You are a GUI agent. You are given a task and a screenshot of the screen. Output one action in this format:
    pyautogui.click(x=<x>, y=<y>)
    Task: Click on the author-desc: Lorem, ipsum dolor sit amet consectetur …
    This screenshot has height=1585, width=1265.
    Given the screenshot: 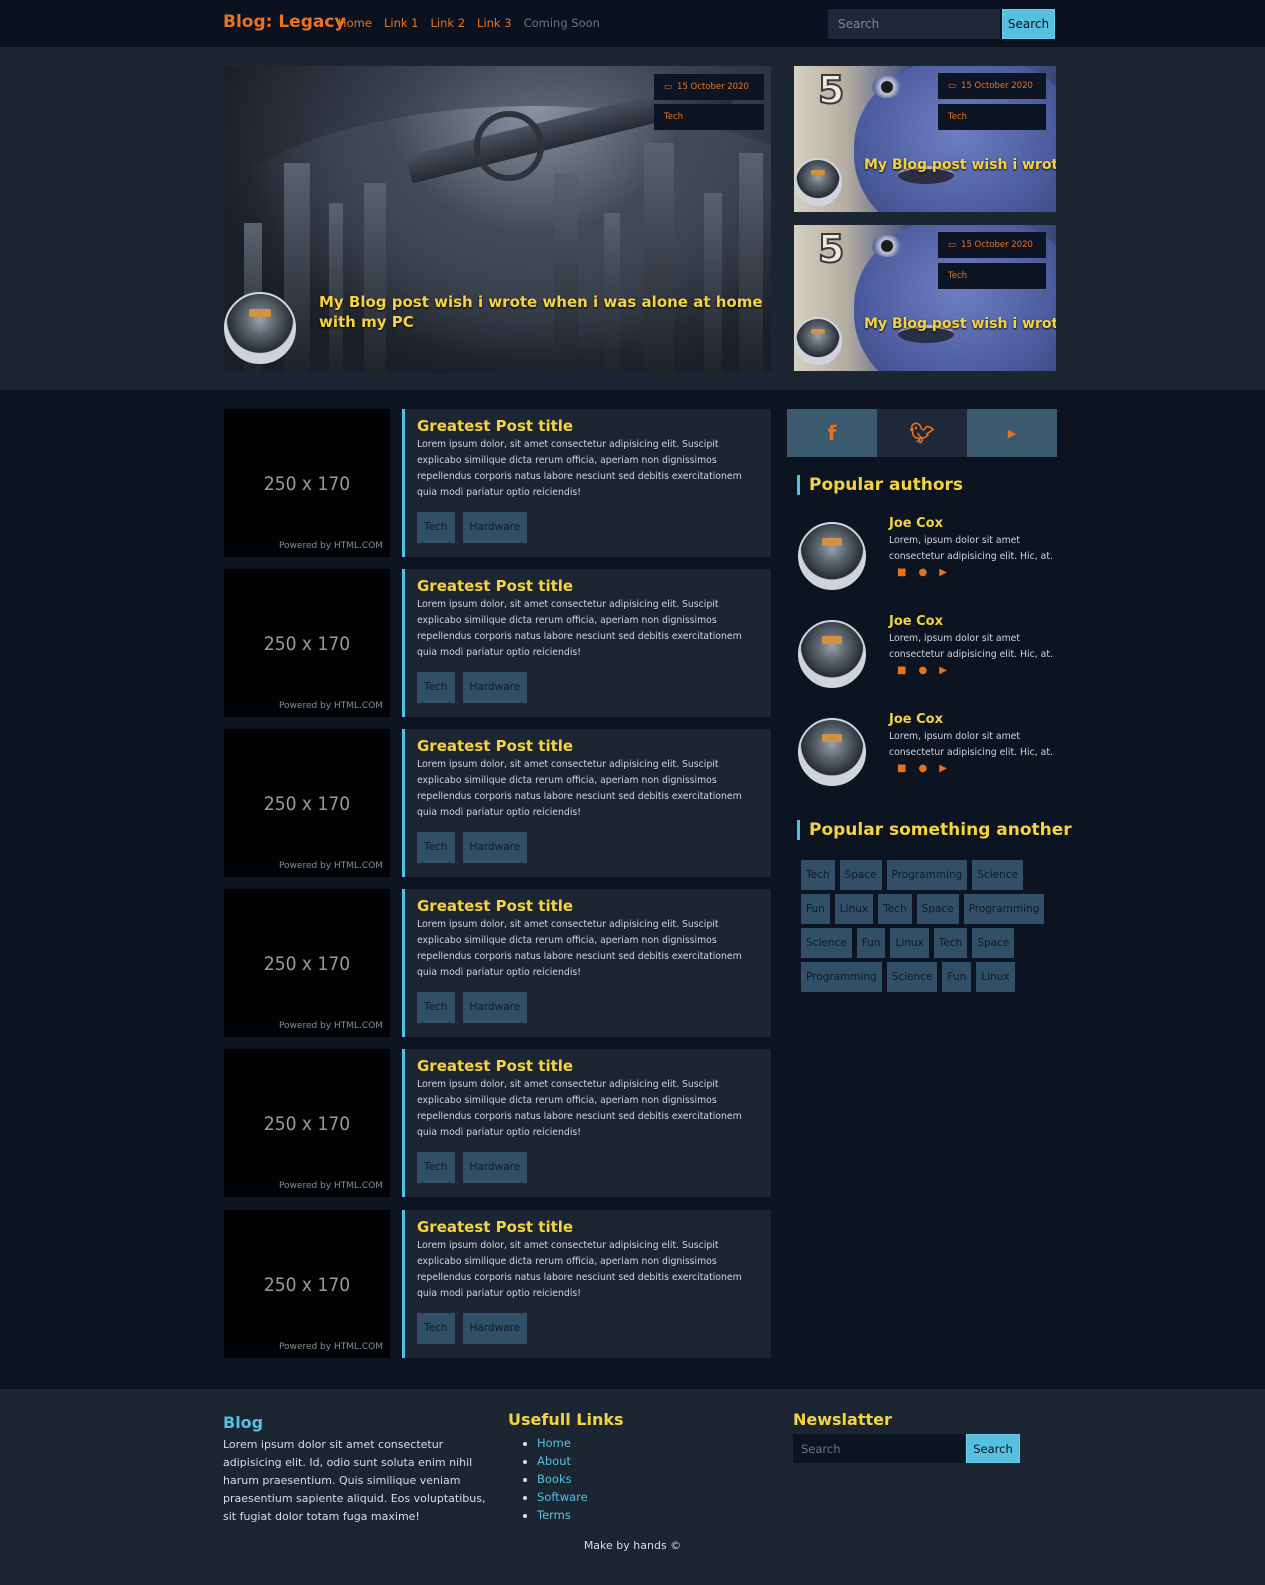 What is the action you would take?
    pyautogui.click(x=971, y=744)
    